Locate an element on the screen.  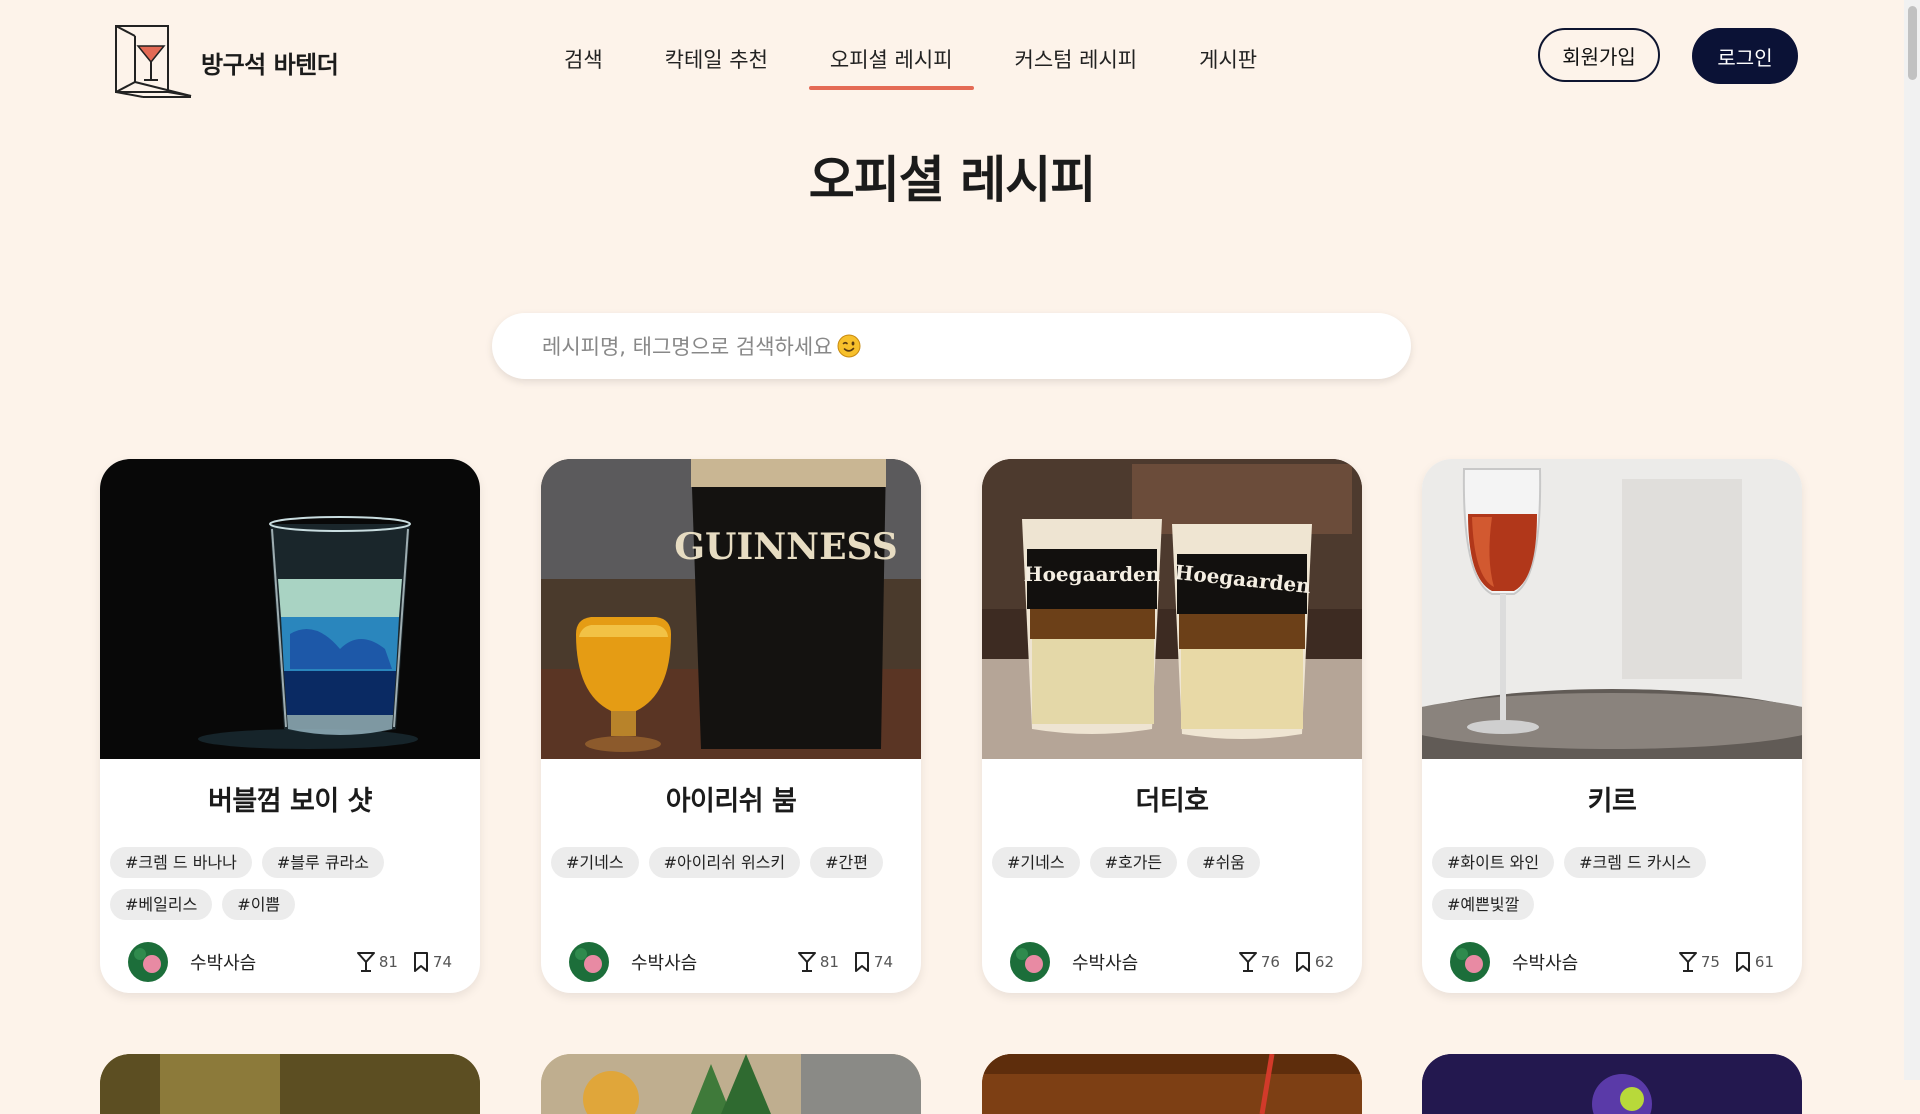
tag-list: #기네스 #호가든 #쉬움 is located at coordinates (1172, 868).